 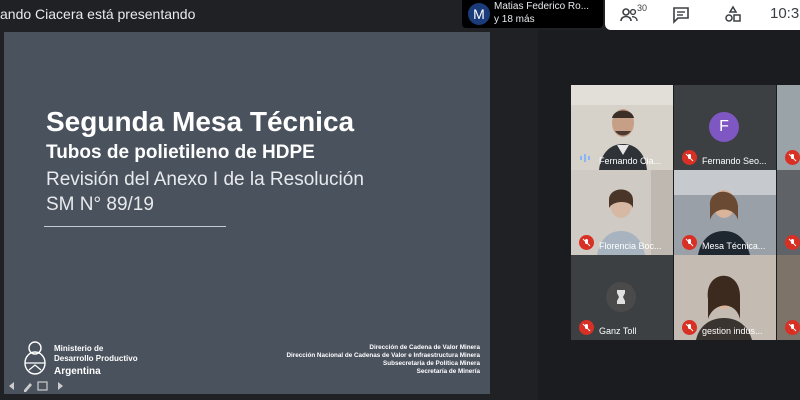 What do you see at coordinates (180, 152) in the screenshot?
I see `slide-subtitle: Tubos de polietileno de HDPE` at bounding box center [180, 152].